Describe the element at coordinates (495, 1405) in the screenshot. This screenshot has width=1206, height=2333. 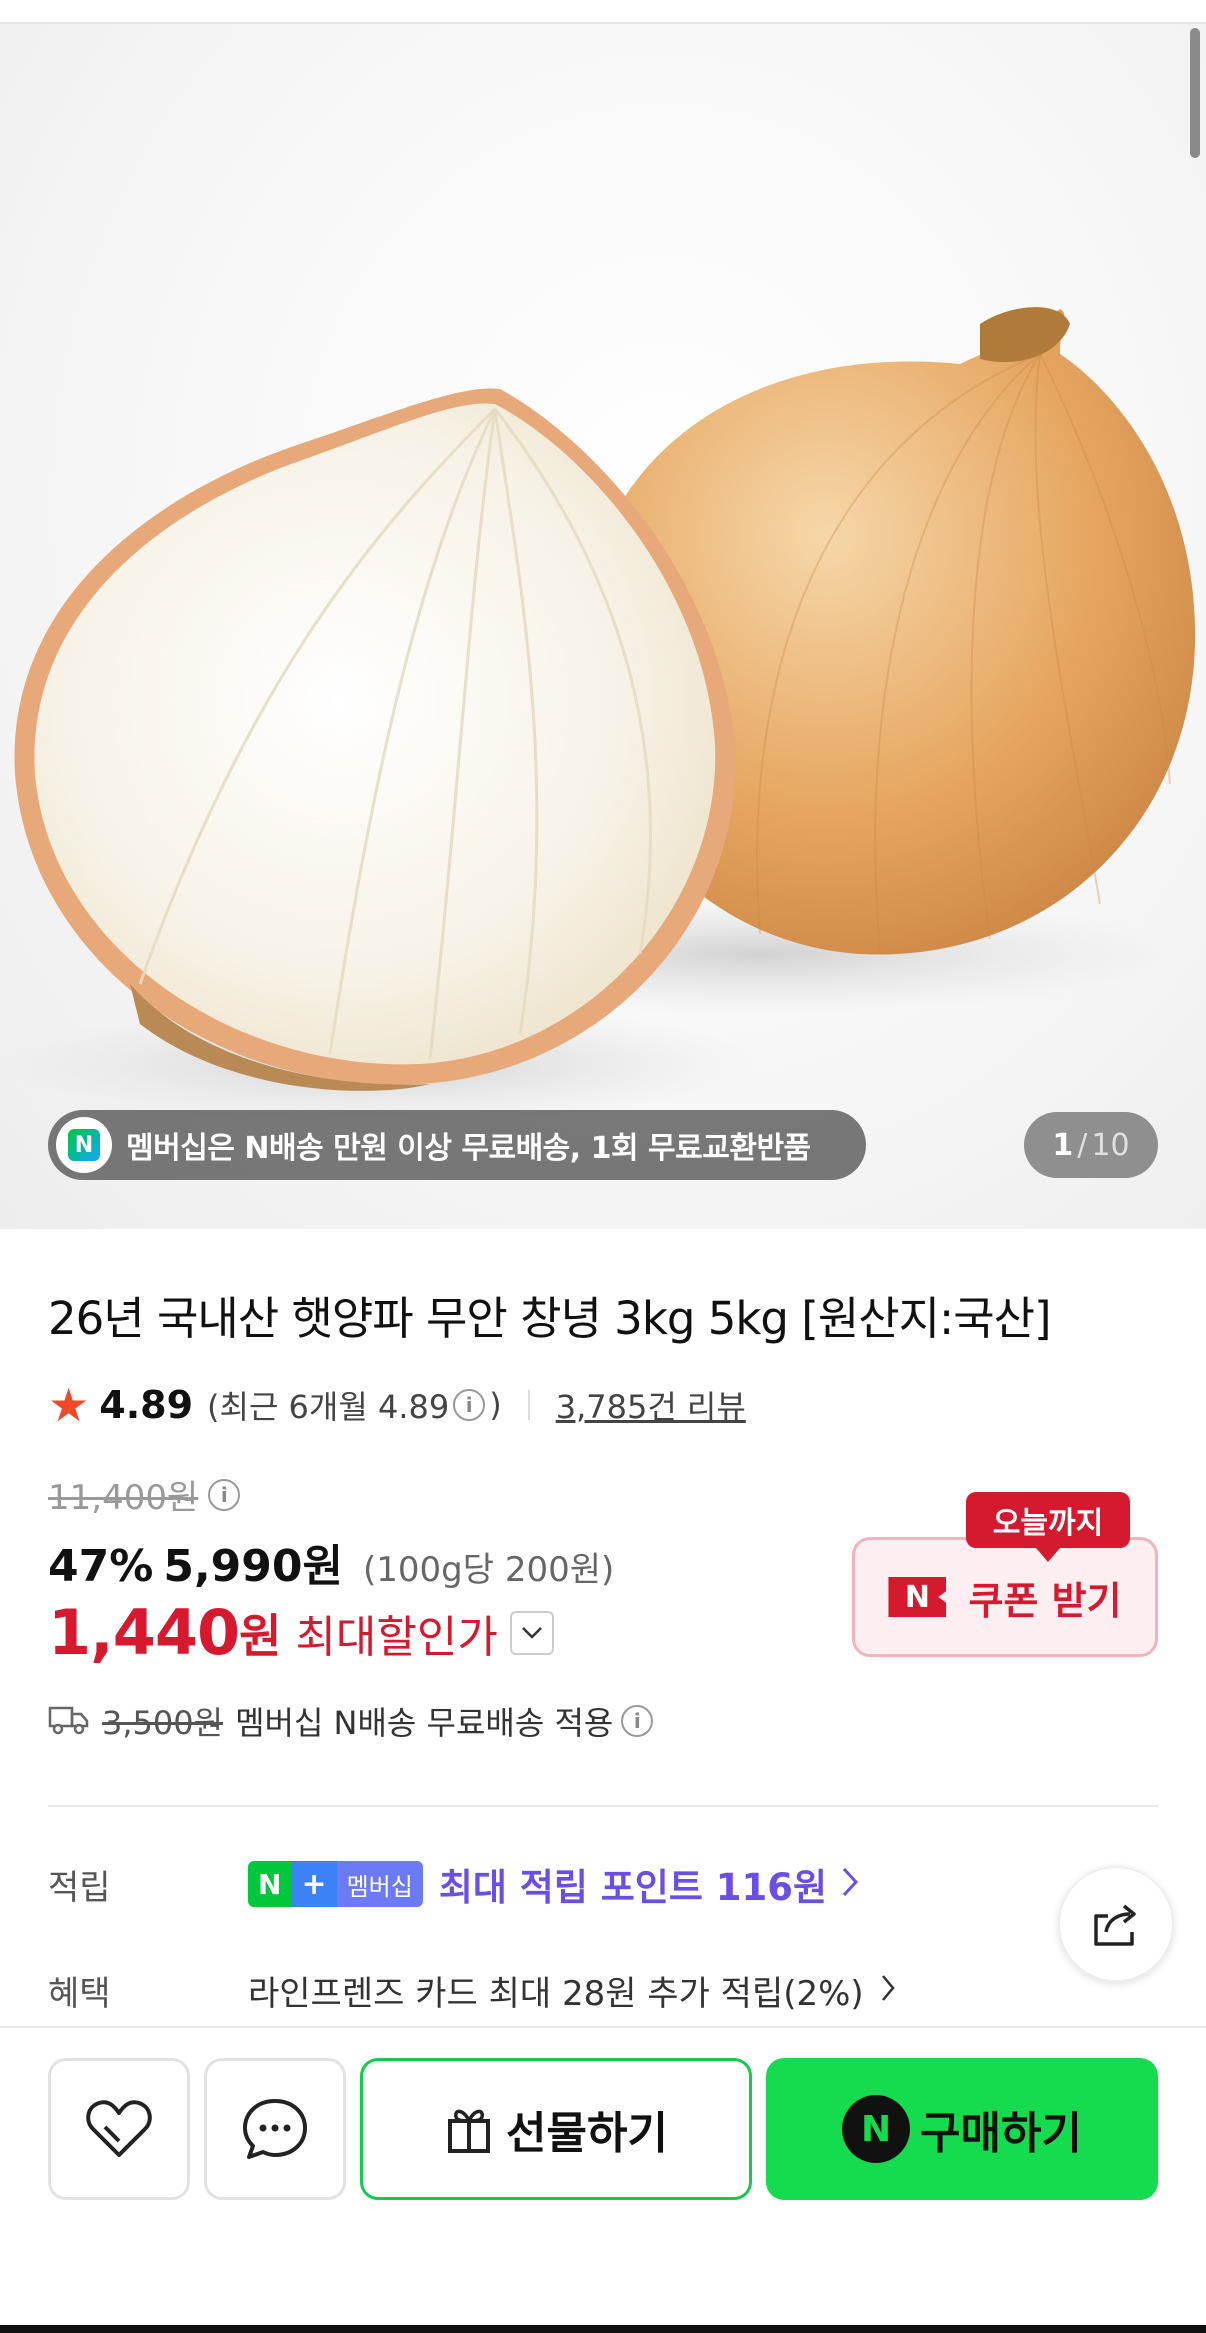
I see `rating-recent-close: )` at that location.